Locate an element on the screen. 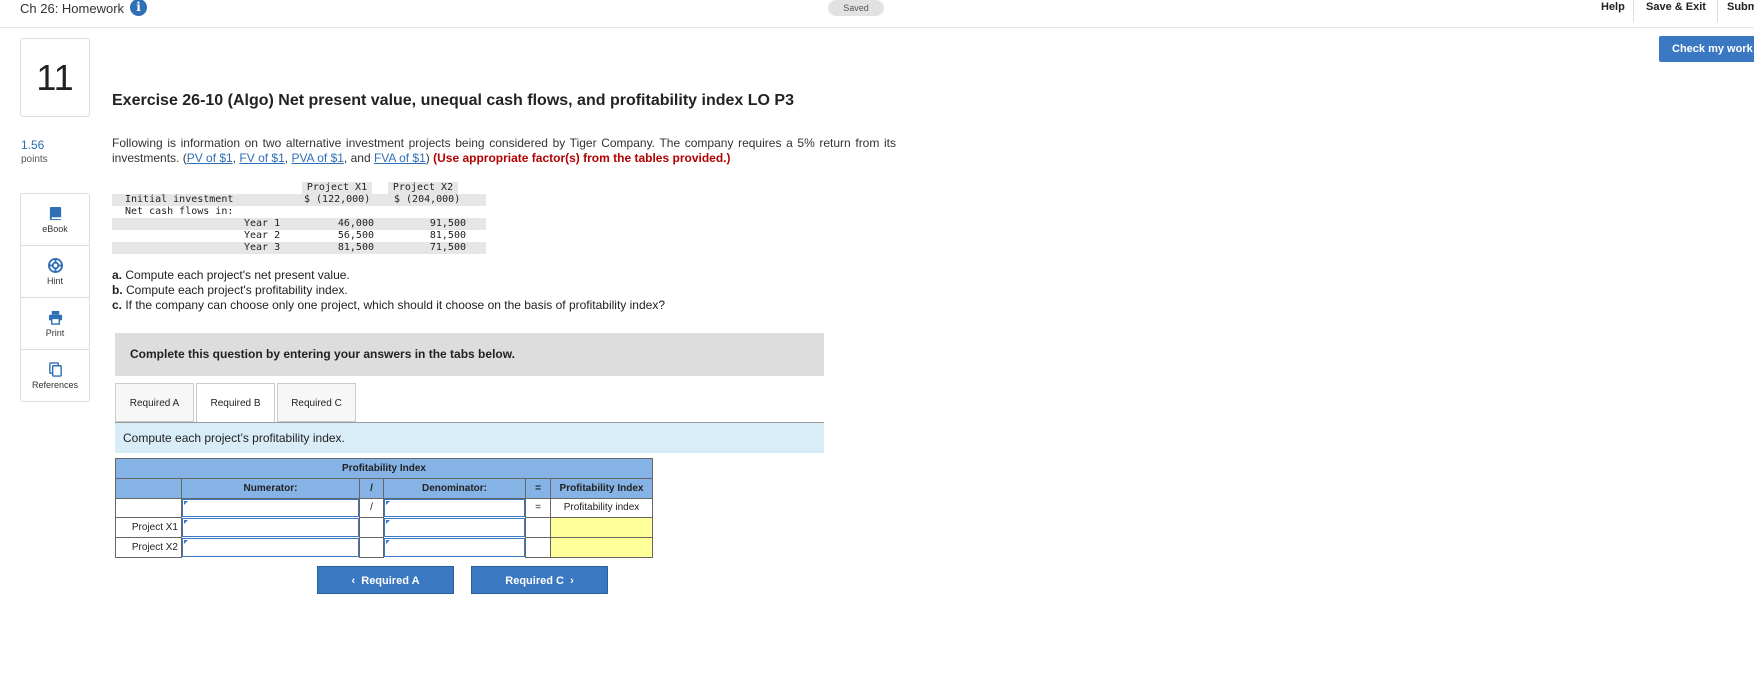 This screenshot has width=1754, height=691. initial-x1: $ (122,000) is located at coordinates (337, 199).